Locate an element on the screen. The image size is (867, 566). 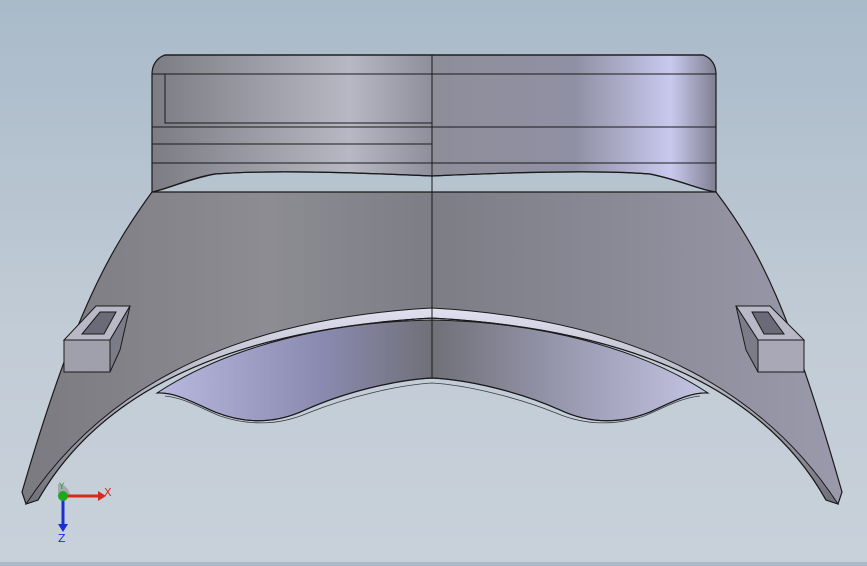
y-axis-label: Y is located at coordinates (62, 487).